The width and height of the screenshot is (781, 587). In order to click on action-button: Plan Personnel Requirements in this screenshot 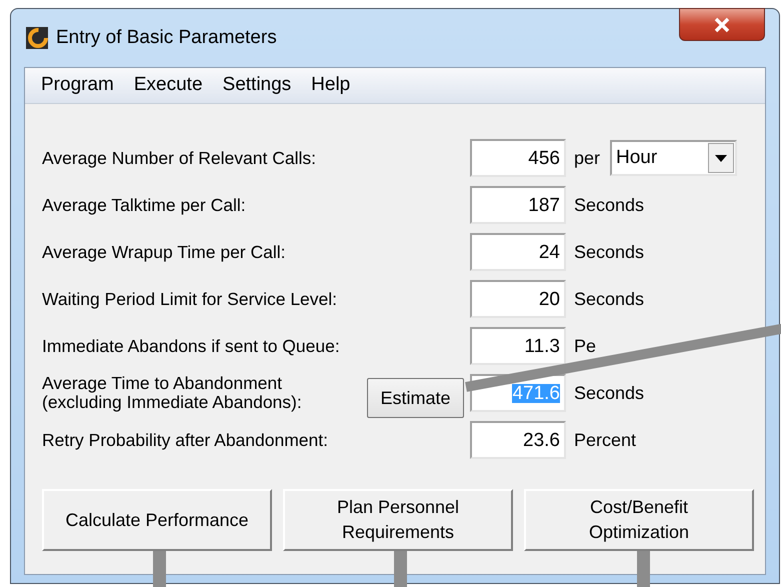, I will do `click(398, 520)`.